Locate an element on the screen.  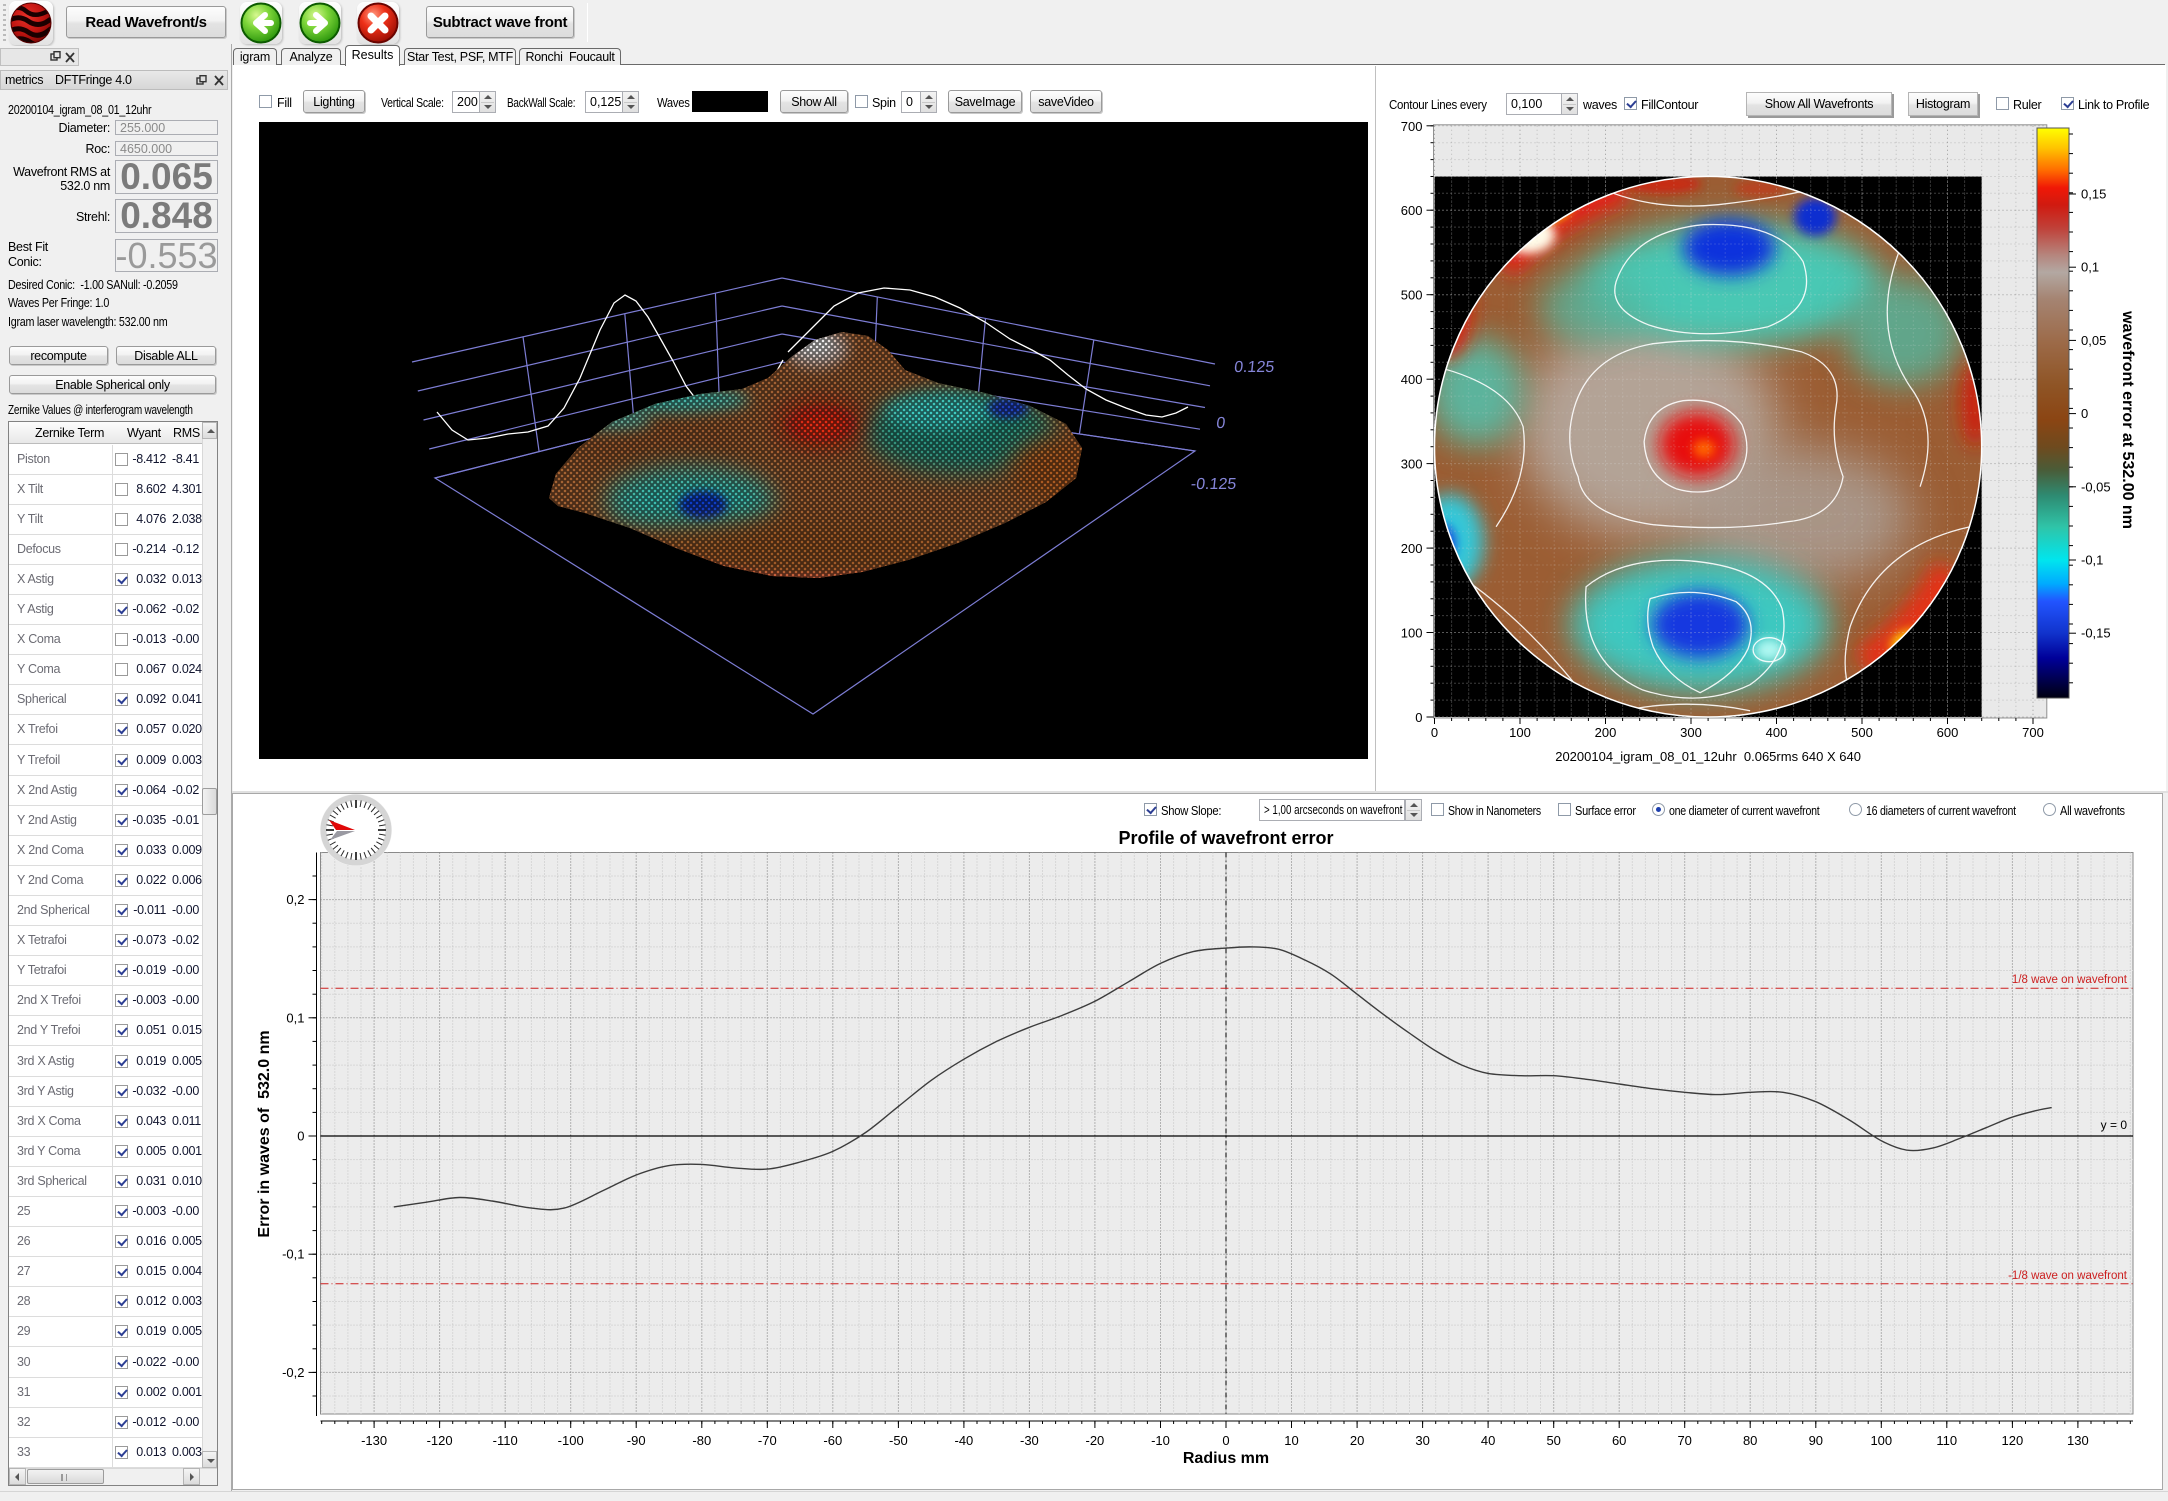
svg-text: -70 is located at coordinates (767, 1440).